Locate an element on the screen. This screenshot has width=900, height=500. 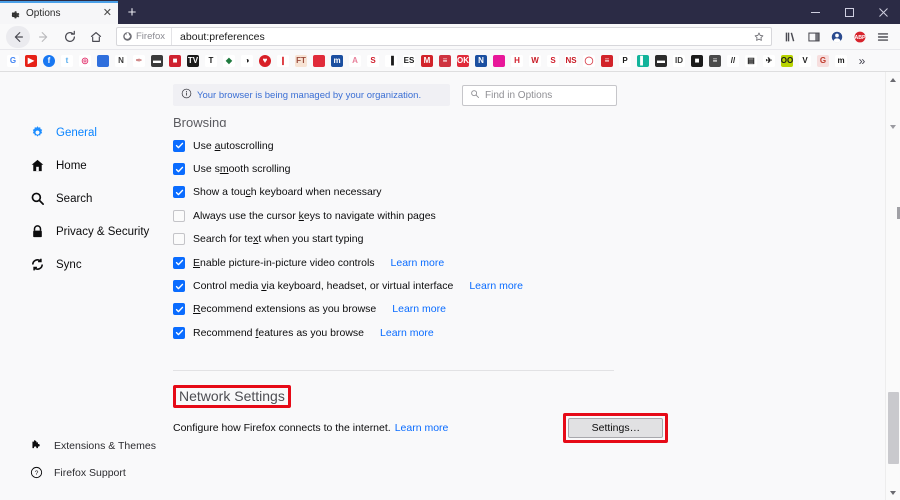
scrollbar-track is located at coordinates (893, 286).